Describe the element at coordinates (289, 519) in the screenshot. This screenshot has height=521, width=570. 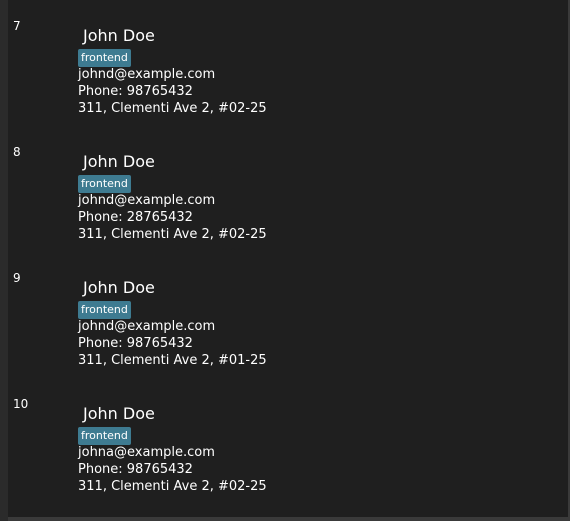
I see `panel-bottom-edge` at that location.